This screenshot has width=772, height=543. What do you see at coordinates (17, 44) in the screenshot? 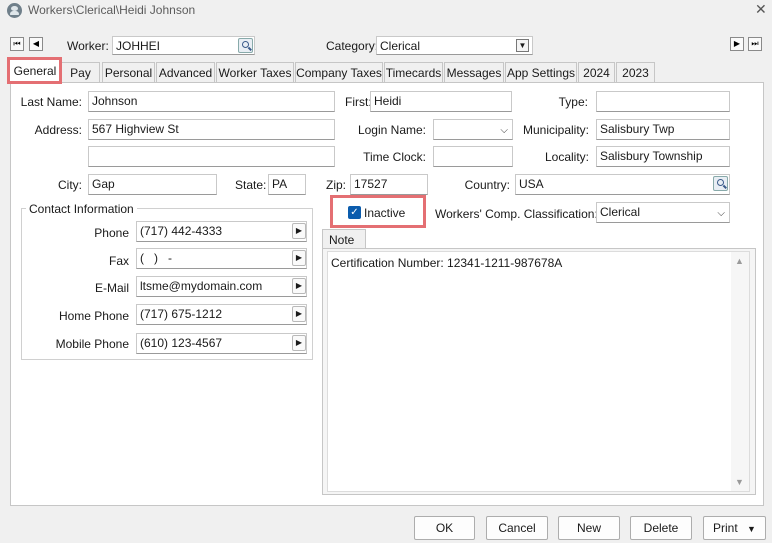
I see `first-record-button: ⏮` at bounding box center [17, 44].